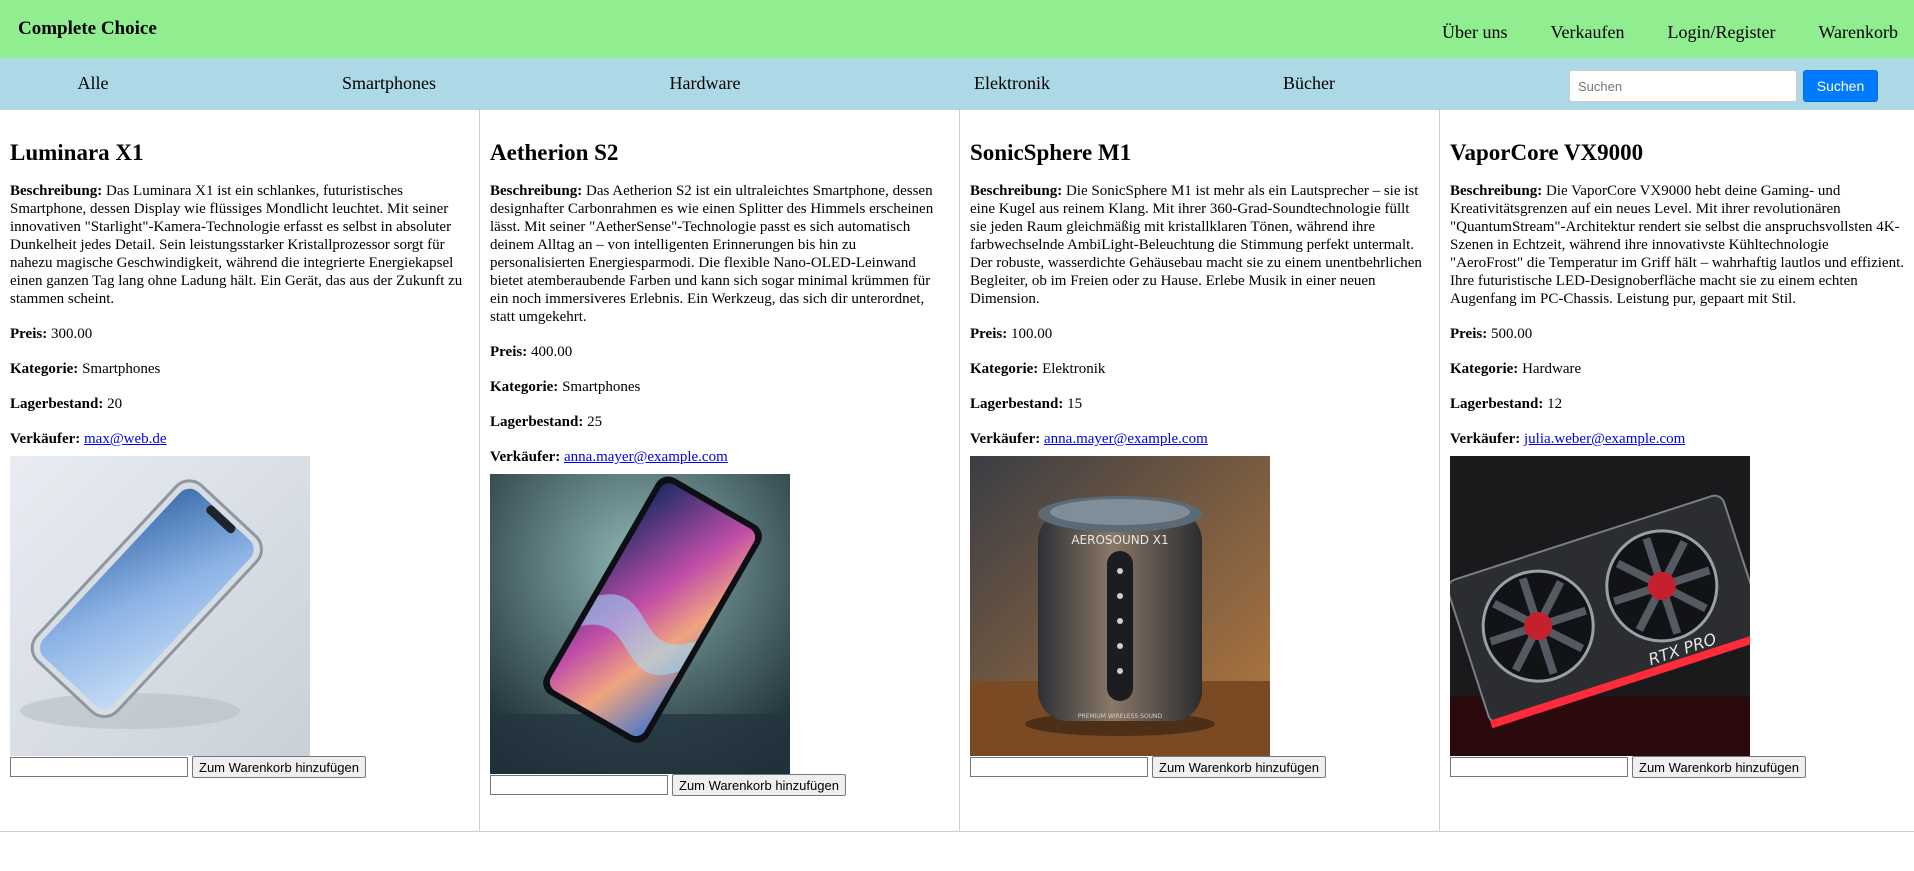 The height and width of the screenshot is (871, 1914). Describe the element at coordinates (77, 152) in the screenshot. I see `product-title: Luminara X1` at that location.